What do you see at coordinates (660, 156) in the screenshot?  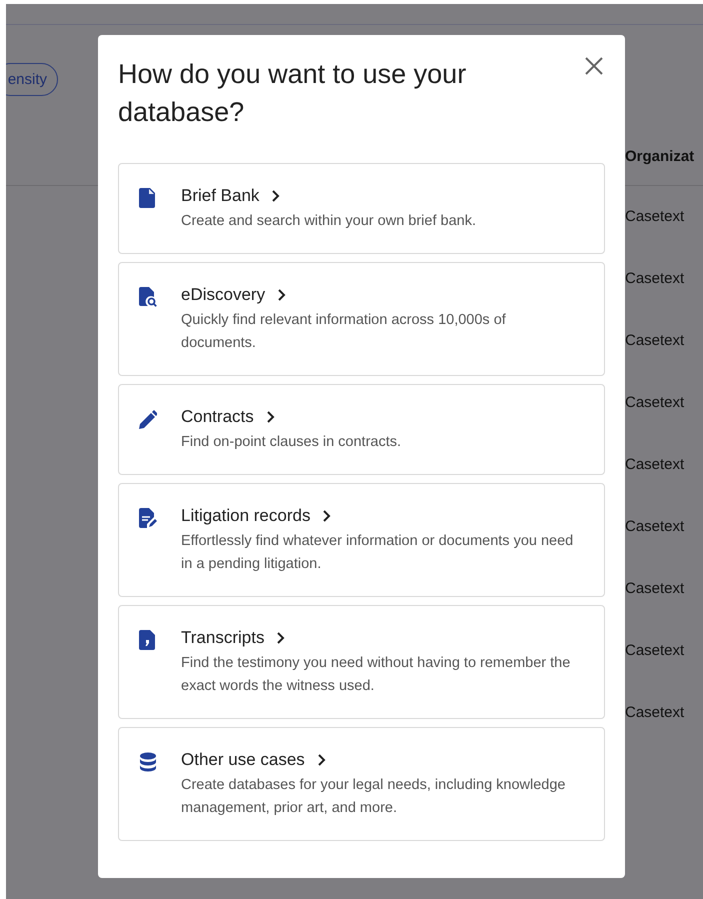 I see `column-header: Organizat` at bounding box center [660, 156].